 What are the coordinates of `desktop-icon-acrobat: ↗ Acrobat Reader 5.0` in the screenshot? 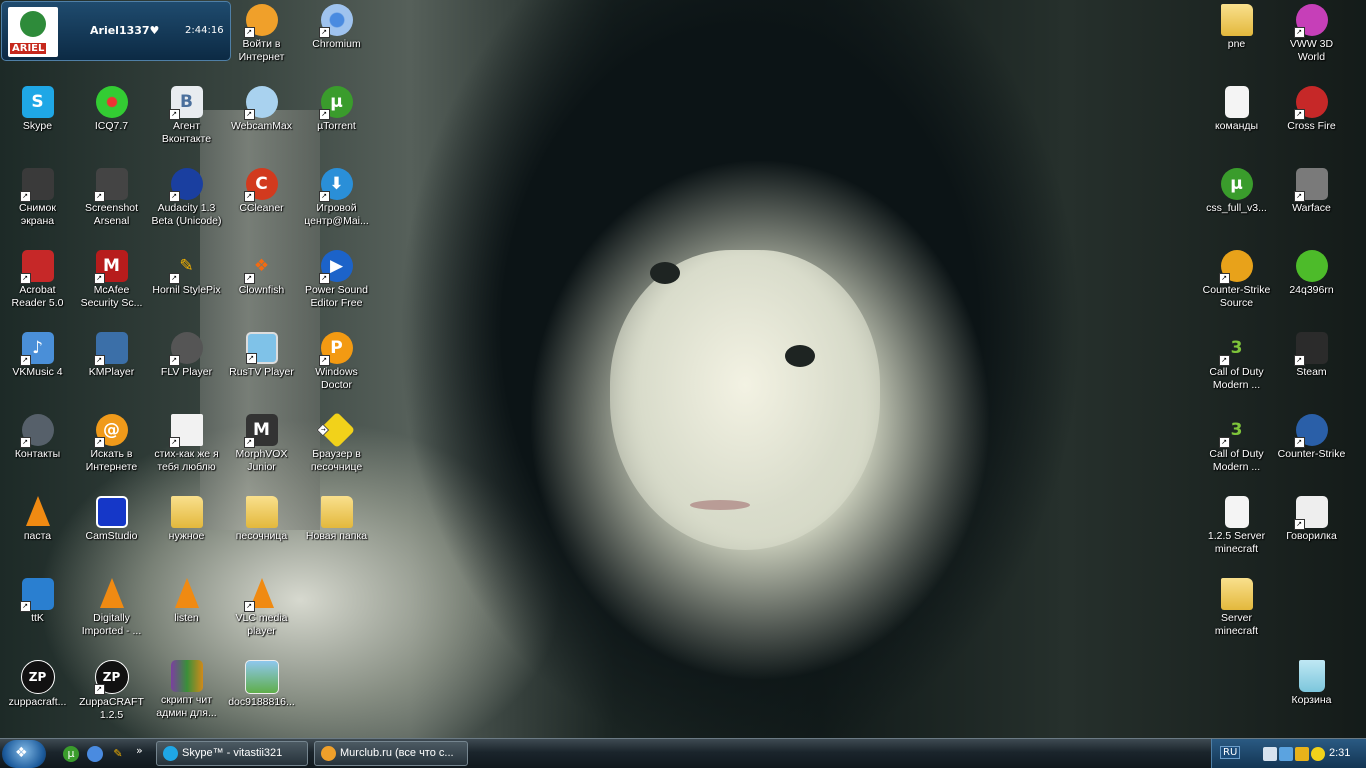 It's located at (37, 285).